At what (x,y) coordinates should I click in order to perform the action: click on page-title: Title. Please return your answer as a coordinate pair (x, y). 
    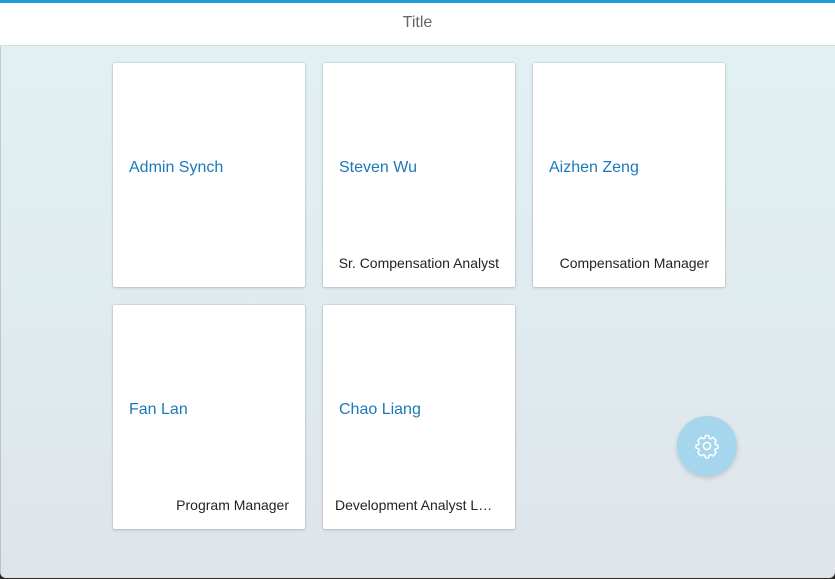
    Looking at the image, I should click on (417, 22).